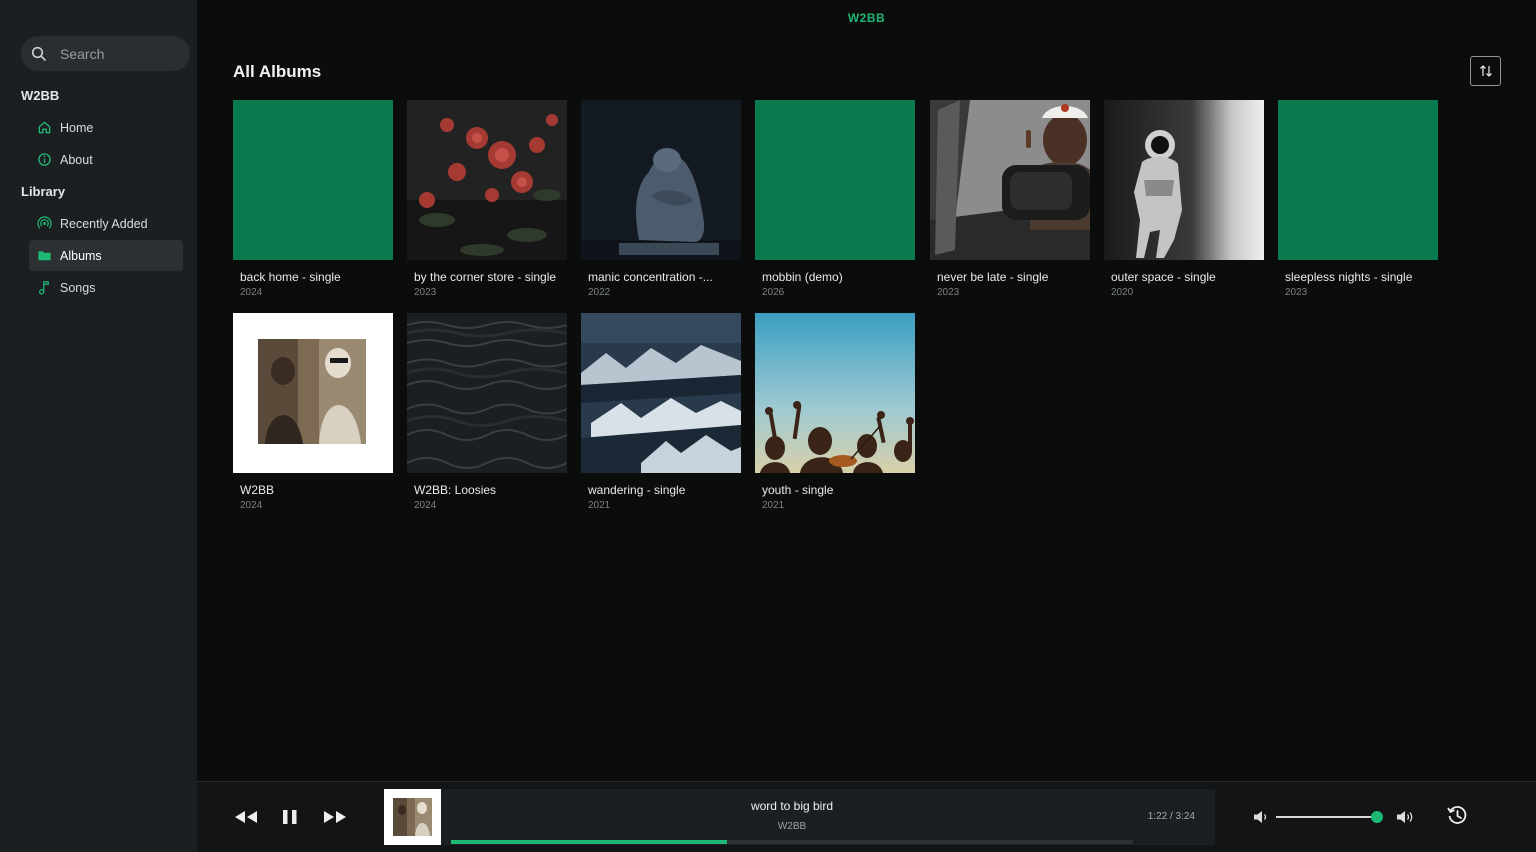 Image resolution: width=1536 pixels, height=852 pixels. I want to click on page-title: All Albums, so click(277, 71).